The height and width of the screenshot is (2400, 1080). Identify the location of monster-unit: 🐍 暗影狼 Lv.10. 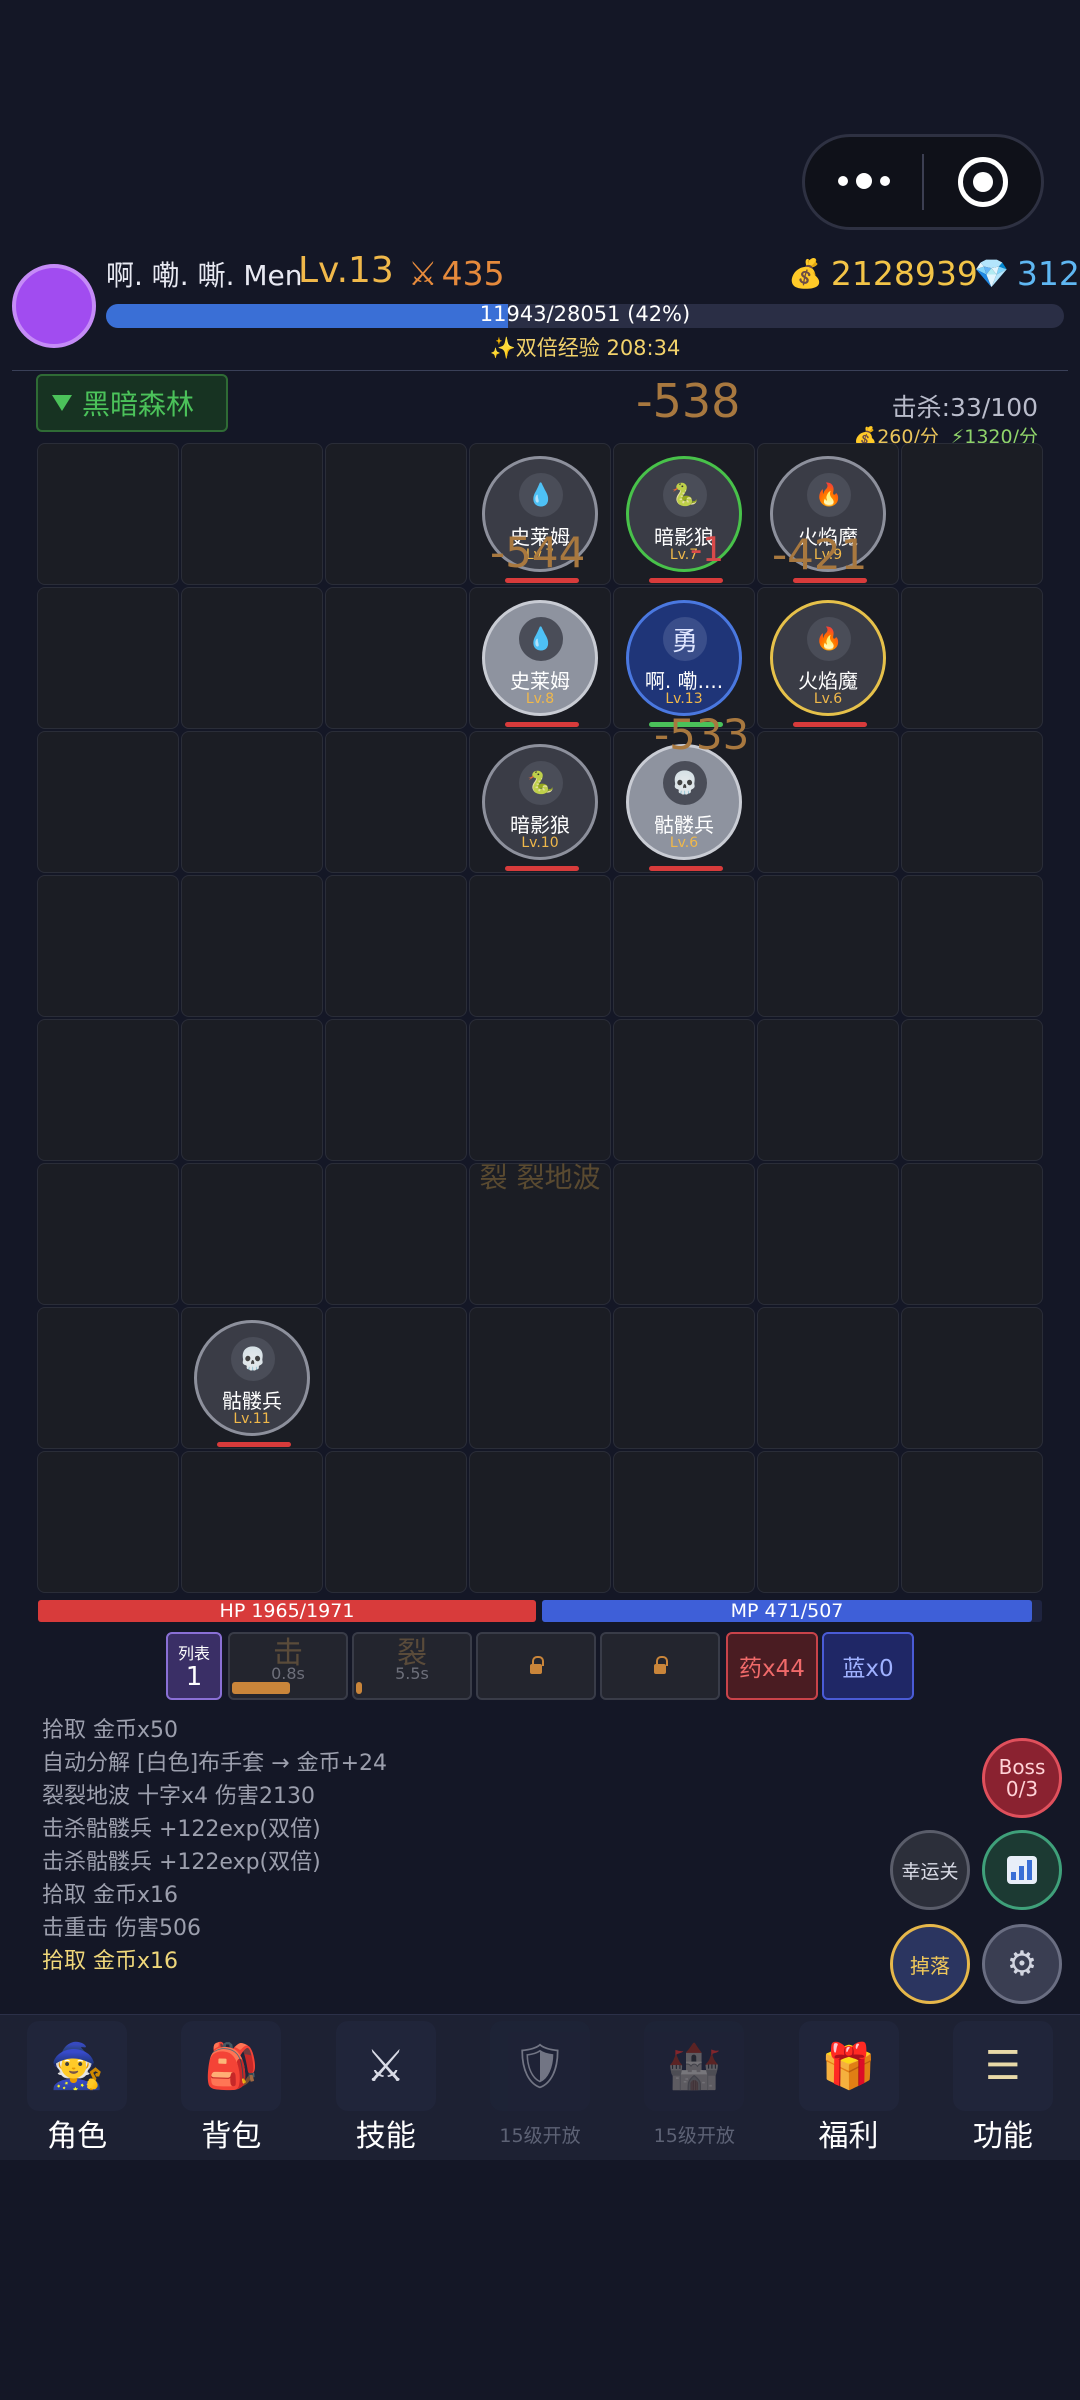
(540, 807).